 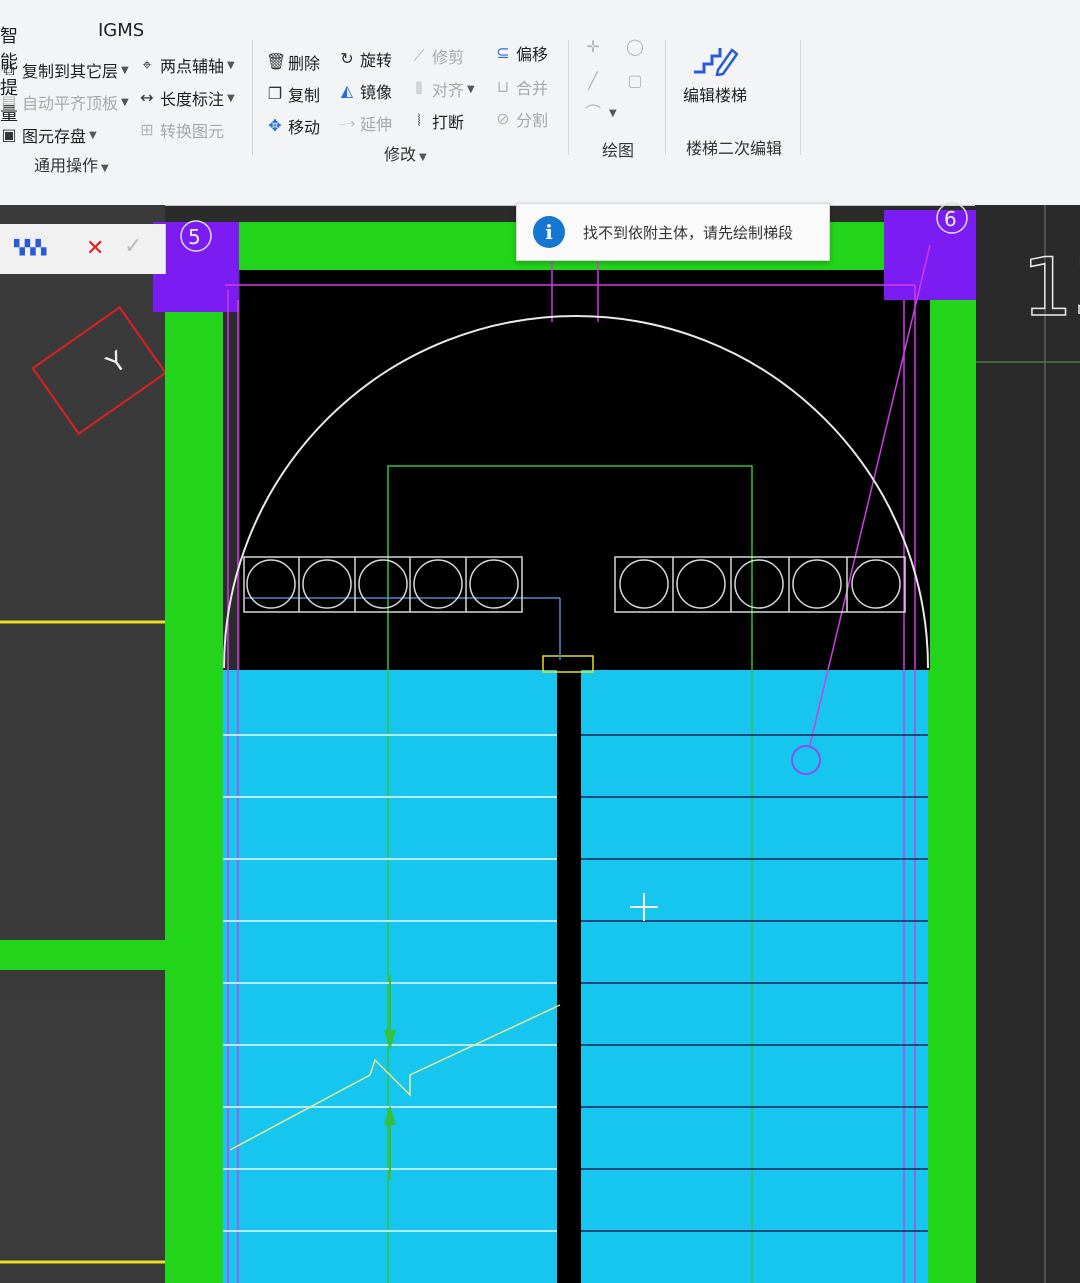 I want to click on stair-well-gap, so click(x=569, y=976).